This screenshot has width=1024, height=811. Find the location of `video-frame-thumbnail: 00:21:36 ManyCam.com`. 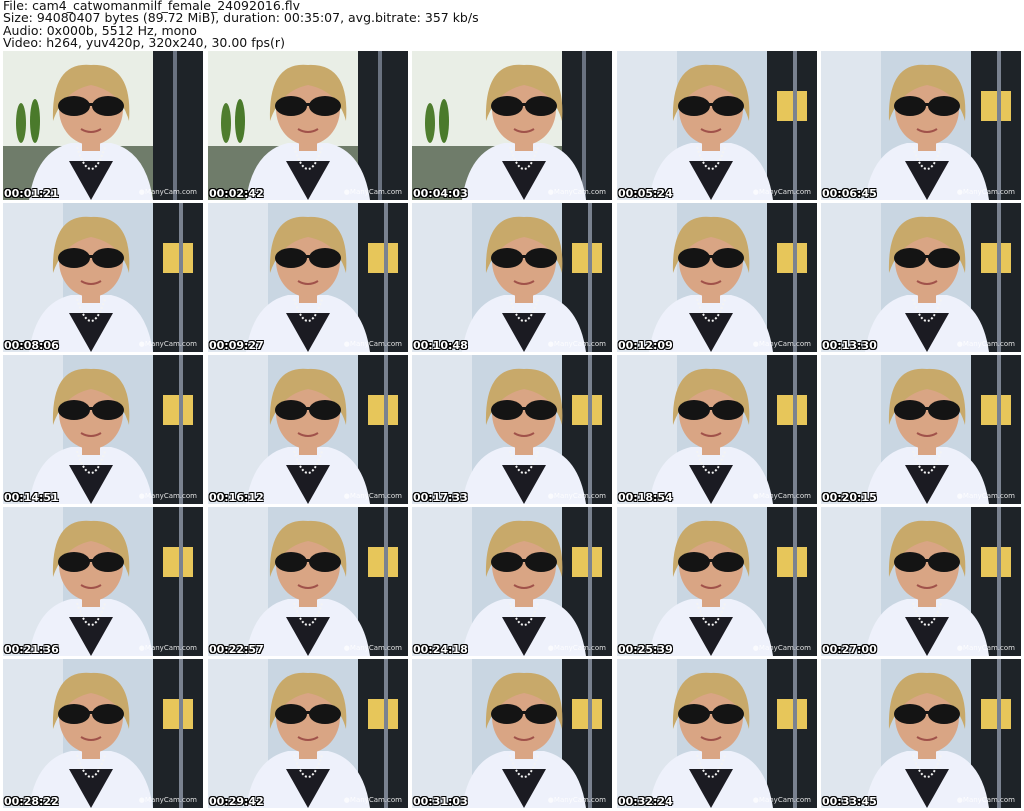

video-frame-thumbnail: 00:21:36 ManyCam.com is located at coordinates (103, 581).